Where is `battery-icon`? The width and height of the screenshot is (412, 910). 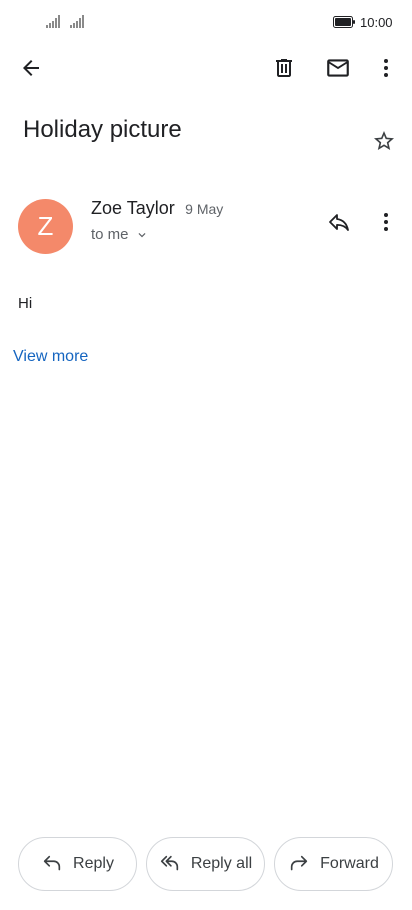 battery-icon is located at coordinates (344, 22).